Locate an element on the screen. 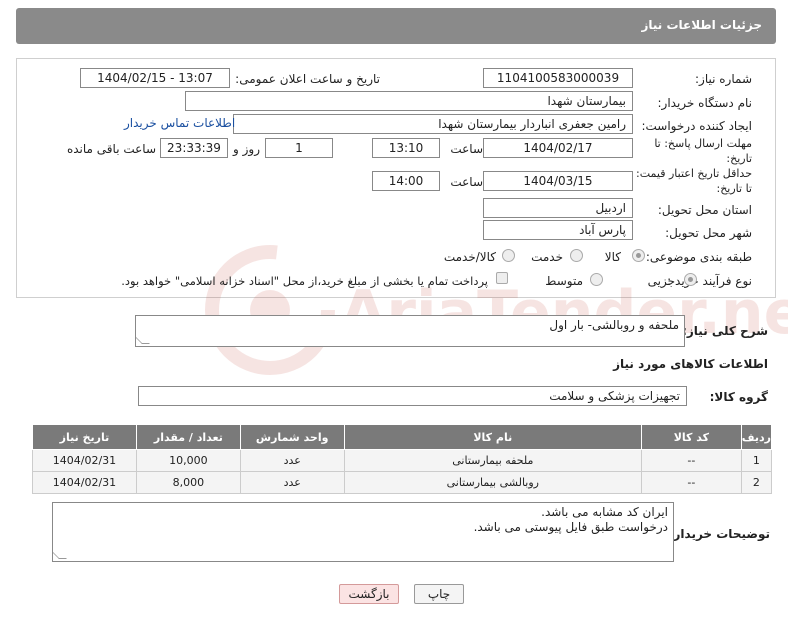 This screenshot has width=788, height=620. reply-deadline-label-date: تاریخ: is located at coordinates (739, 158).